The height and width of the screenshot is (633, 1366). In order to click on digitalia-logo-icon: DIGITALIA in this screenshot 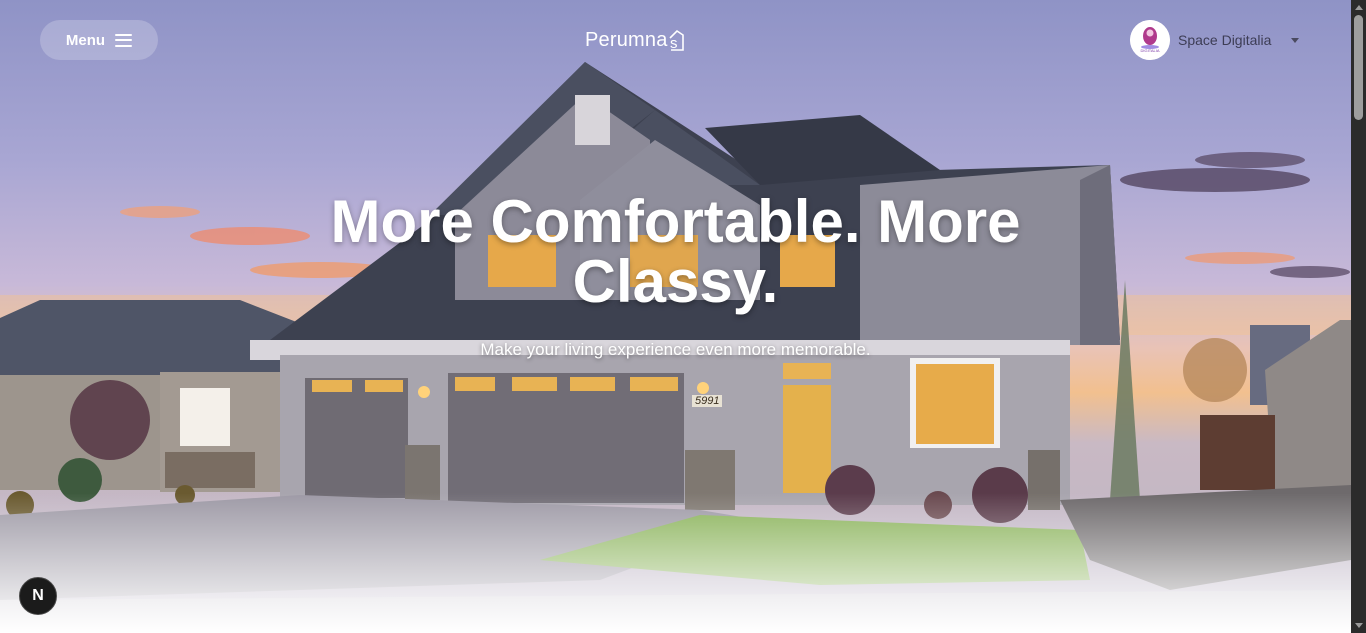, I will do `click(1150, 40)`.